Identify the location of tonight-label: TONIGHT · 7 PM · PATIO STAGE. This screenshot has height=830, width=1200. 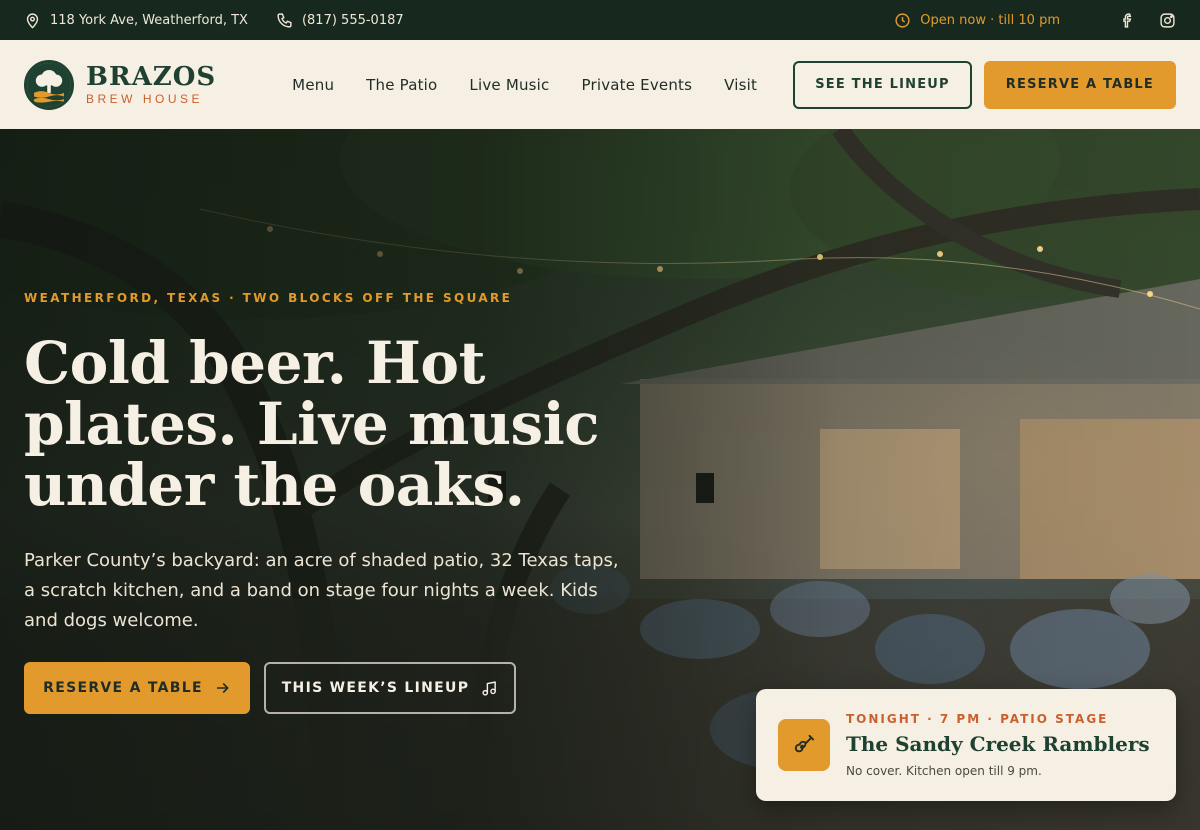
(977, 719).